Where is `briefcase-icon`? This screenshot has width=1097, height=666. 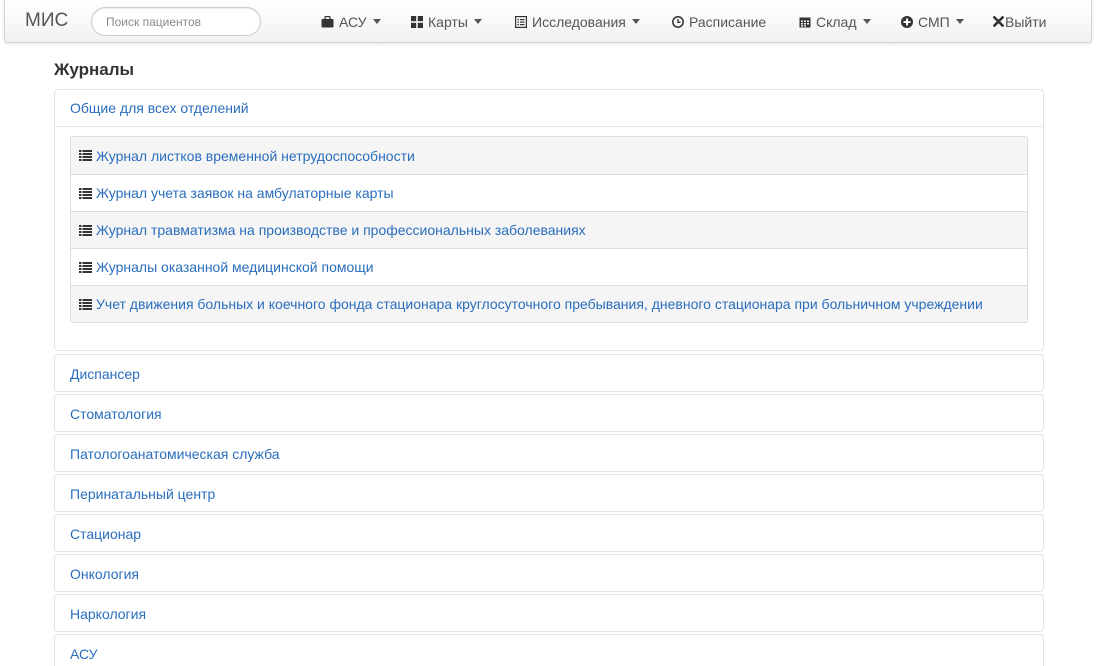 briefcase-icon is located at coordinates (327, 21).